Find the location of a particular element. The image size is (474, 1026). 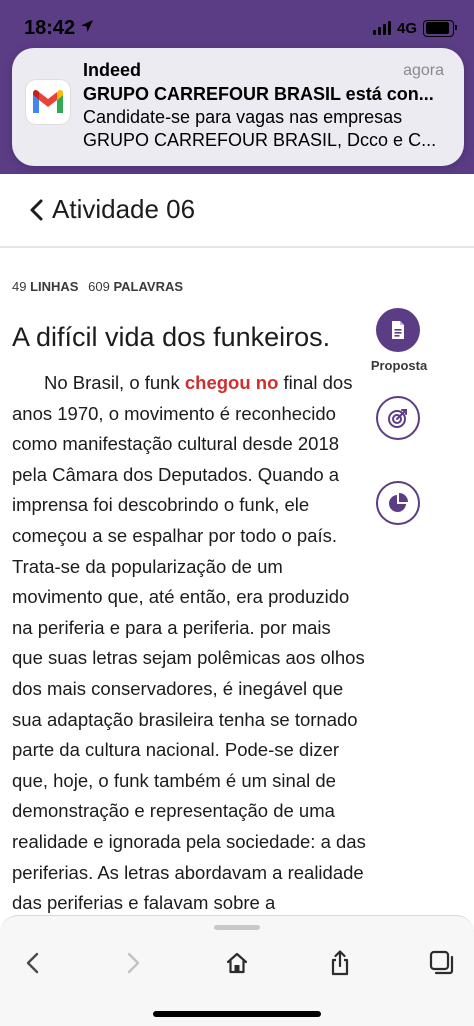

pie-chart-icon is located at coordinates (398, 502).